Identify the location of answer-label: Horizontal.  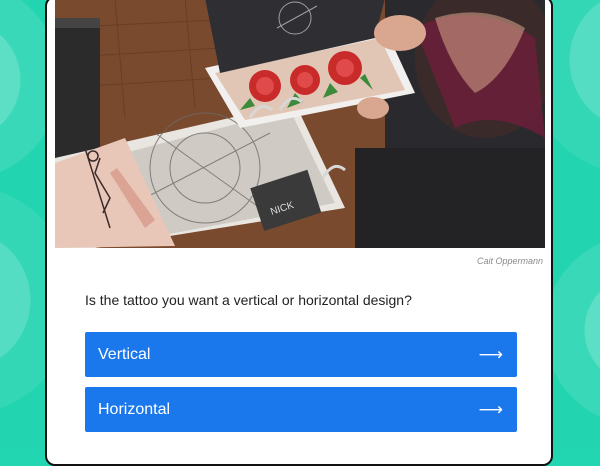
(134, 409).